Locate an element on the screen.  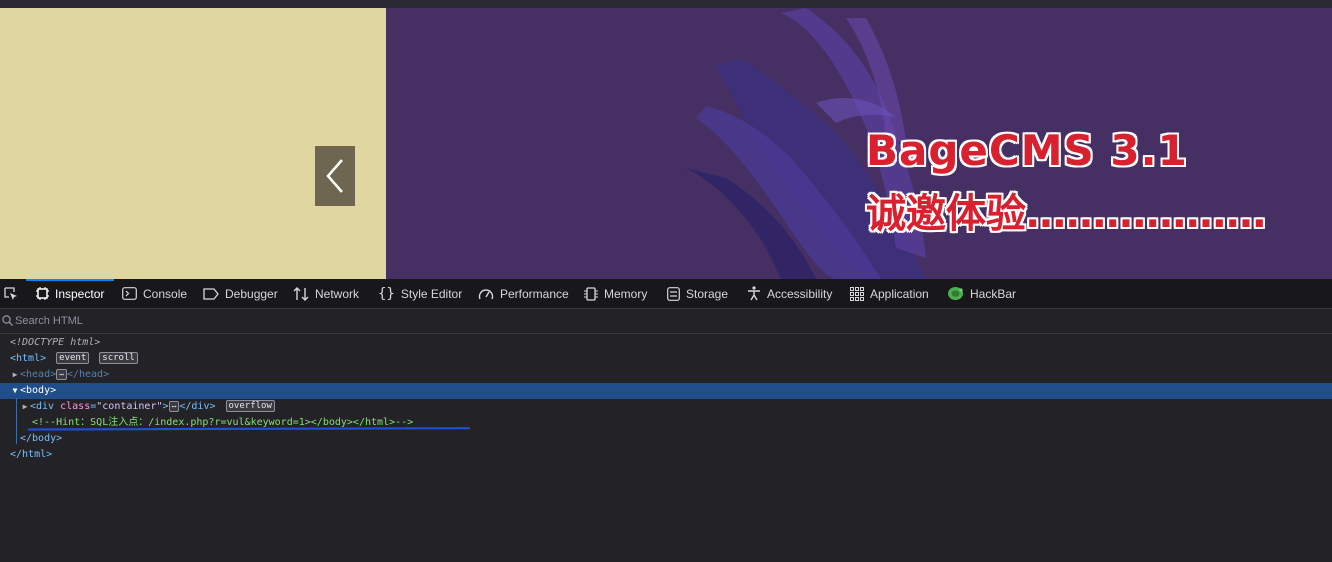
div-attr-name: class is located at coordinates (75, 406).